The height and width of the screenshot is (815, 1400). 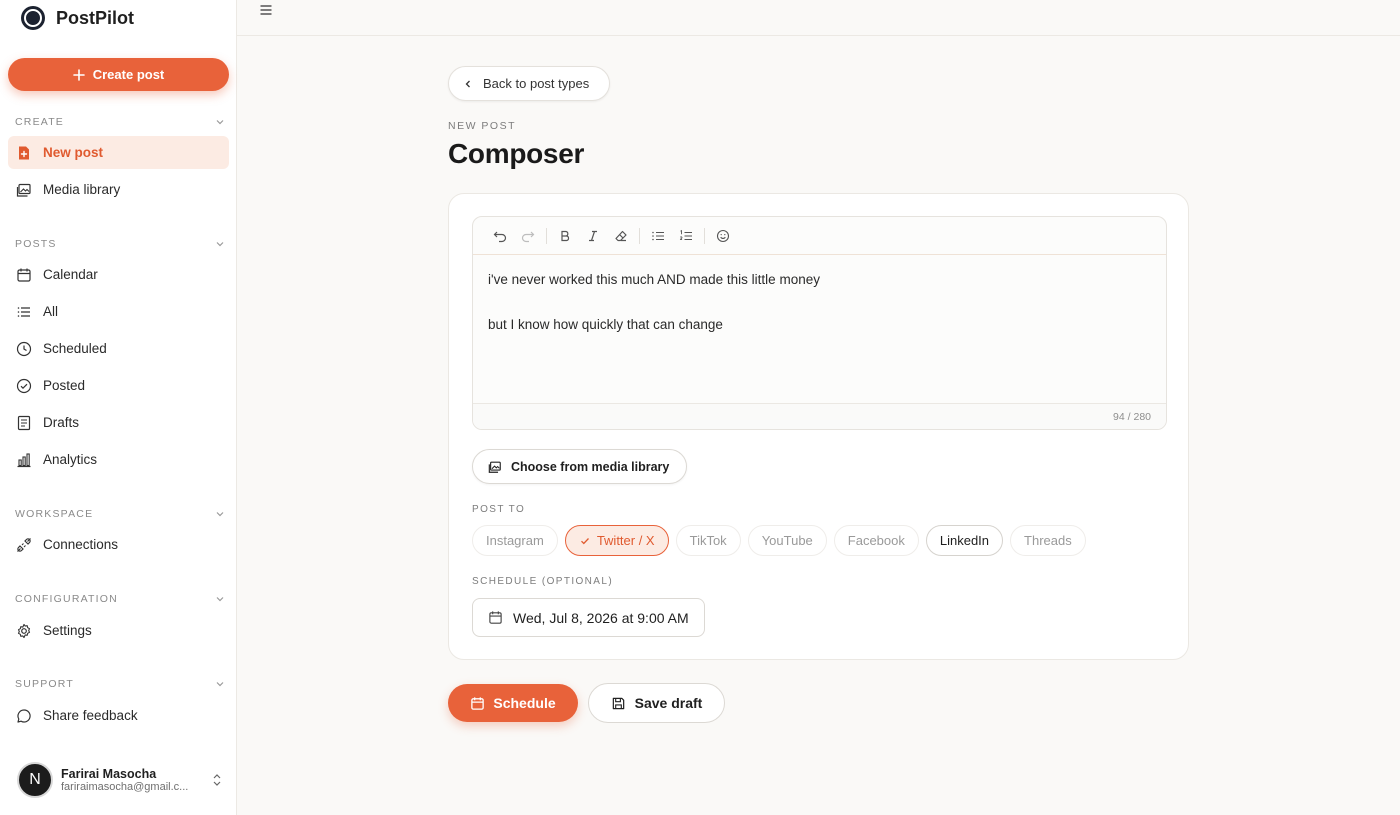 What do you see at coordinates (24, 460) in the screenshot?
I see `bar-chart-icon` at bounding box center [24, 460].